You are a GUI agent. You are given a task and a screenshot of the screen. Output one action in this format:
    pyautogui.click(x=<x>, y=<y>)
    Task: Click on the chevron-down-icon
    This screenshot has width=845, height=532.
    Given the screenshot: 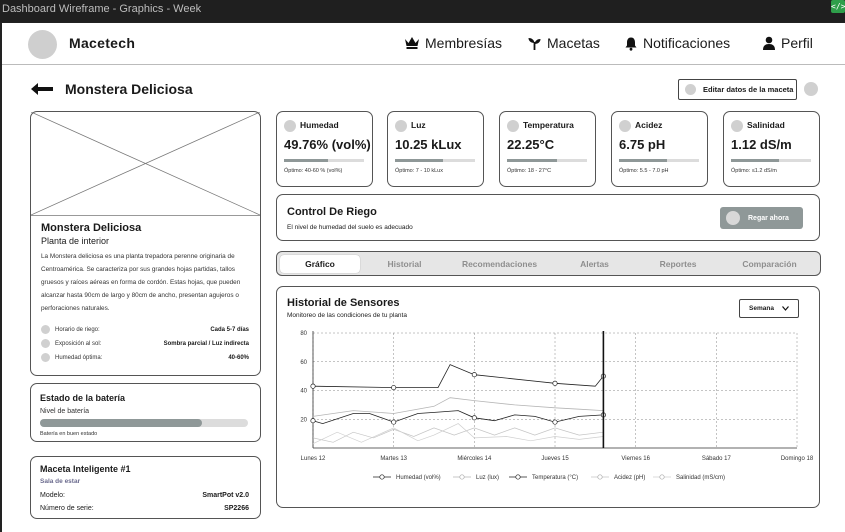 What is the action you would take?
    pyautogui.click(x=785, y=308)
    